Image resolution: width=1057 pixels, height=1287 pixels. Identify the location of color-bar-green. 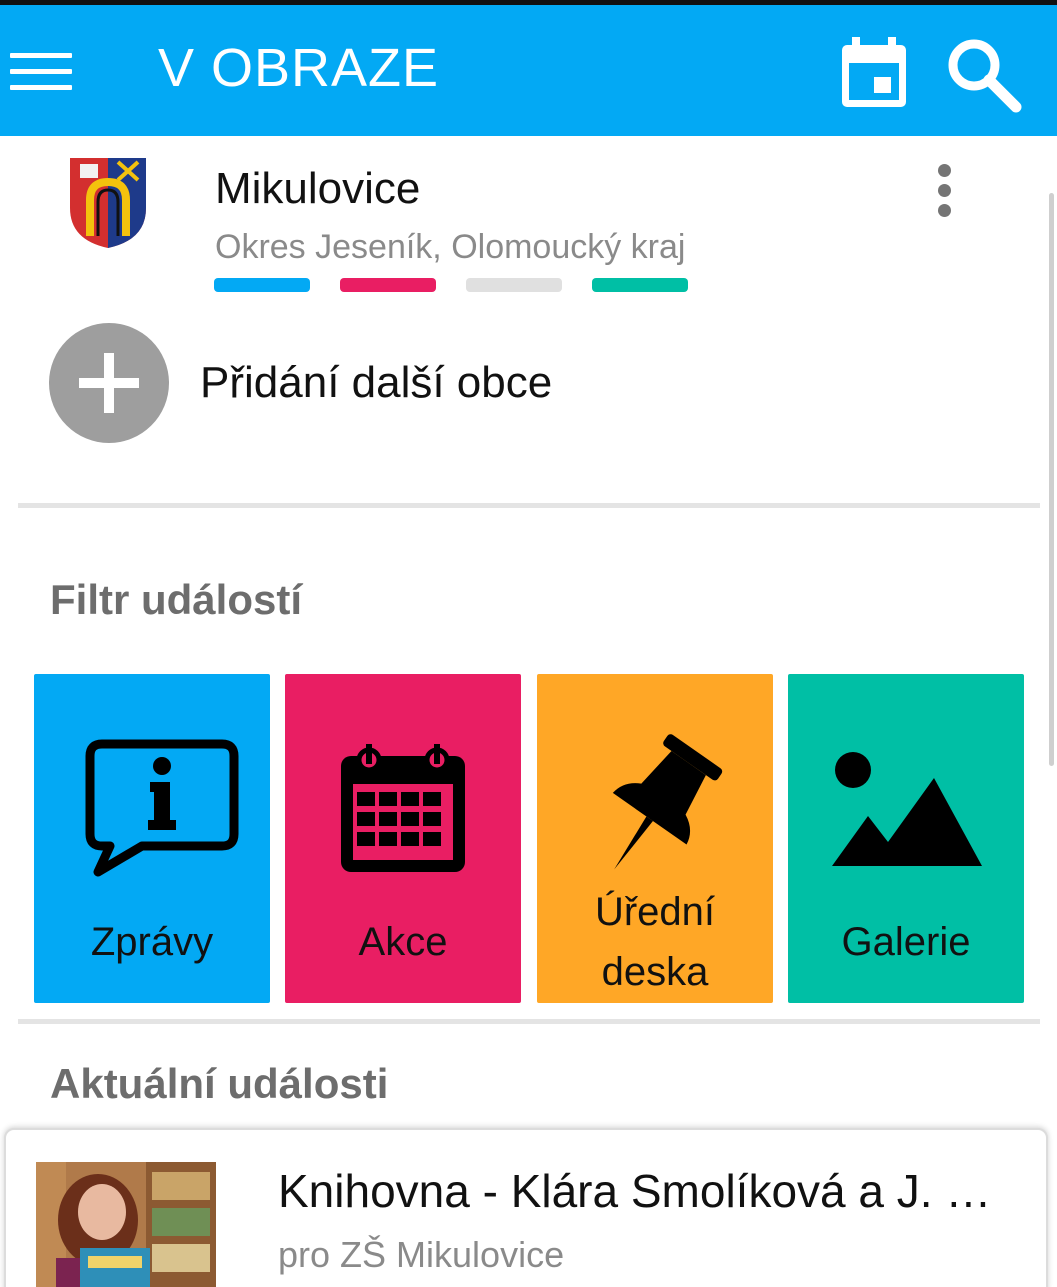
(640, 285).